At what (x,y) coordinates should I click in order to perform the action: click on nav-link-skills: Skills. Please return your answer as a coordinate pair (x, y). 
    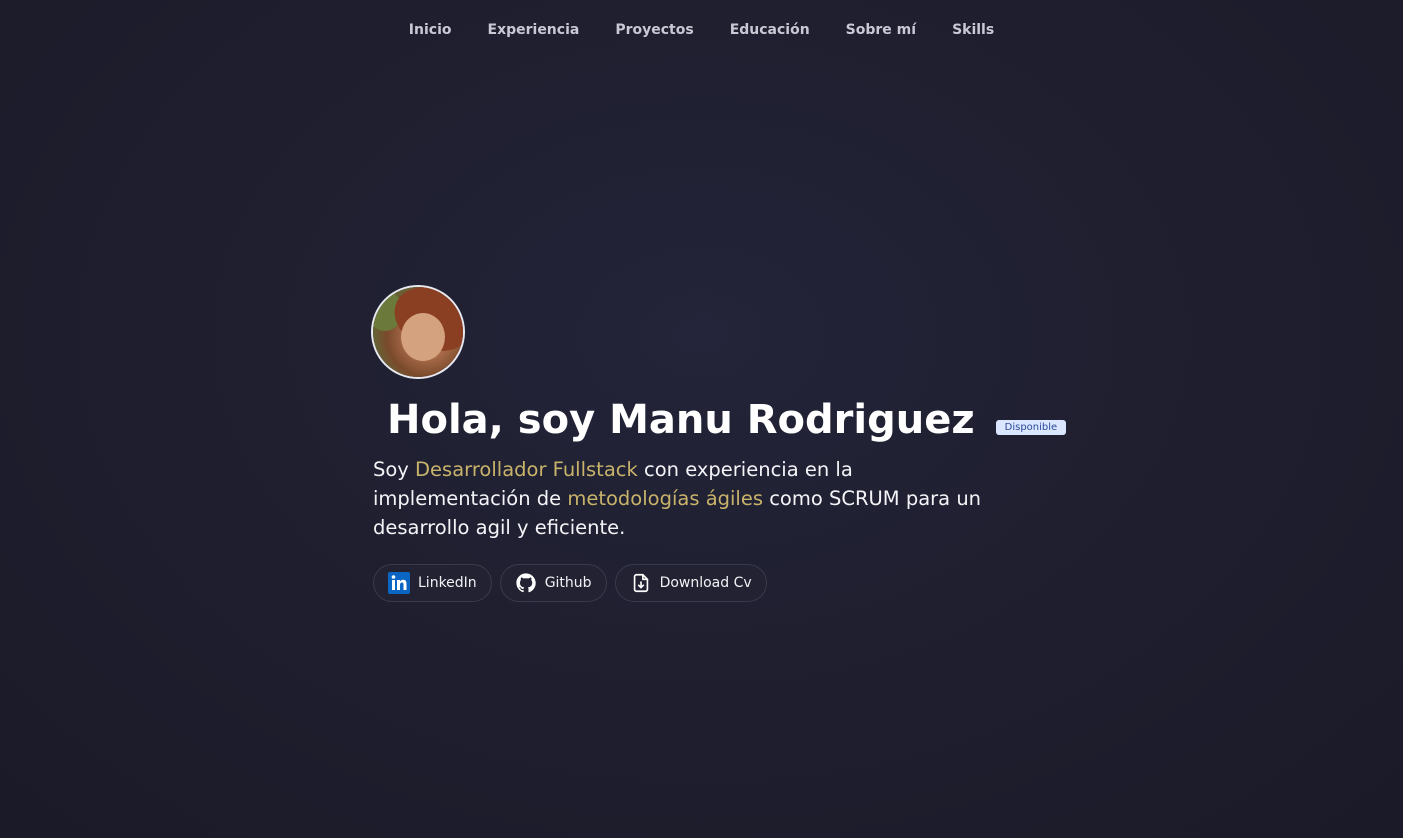
    Looking at the image, I should click on (973, 30).